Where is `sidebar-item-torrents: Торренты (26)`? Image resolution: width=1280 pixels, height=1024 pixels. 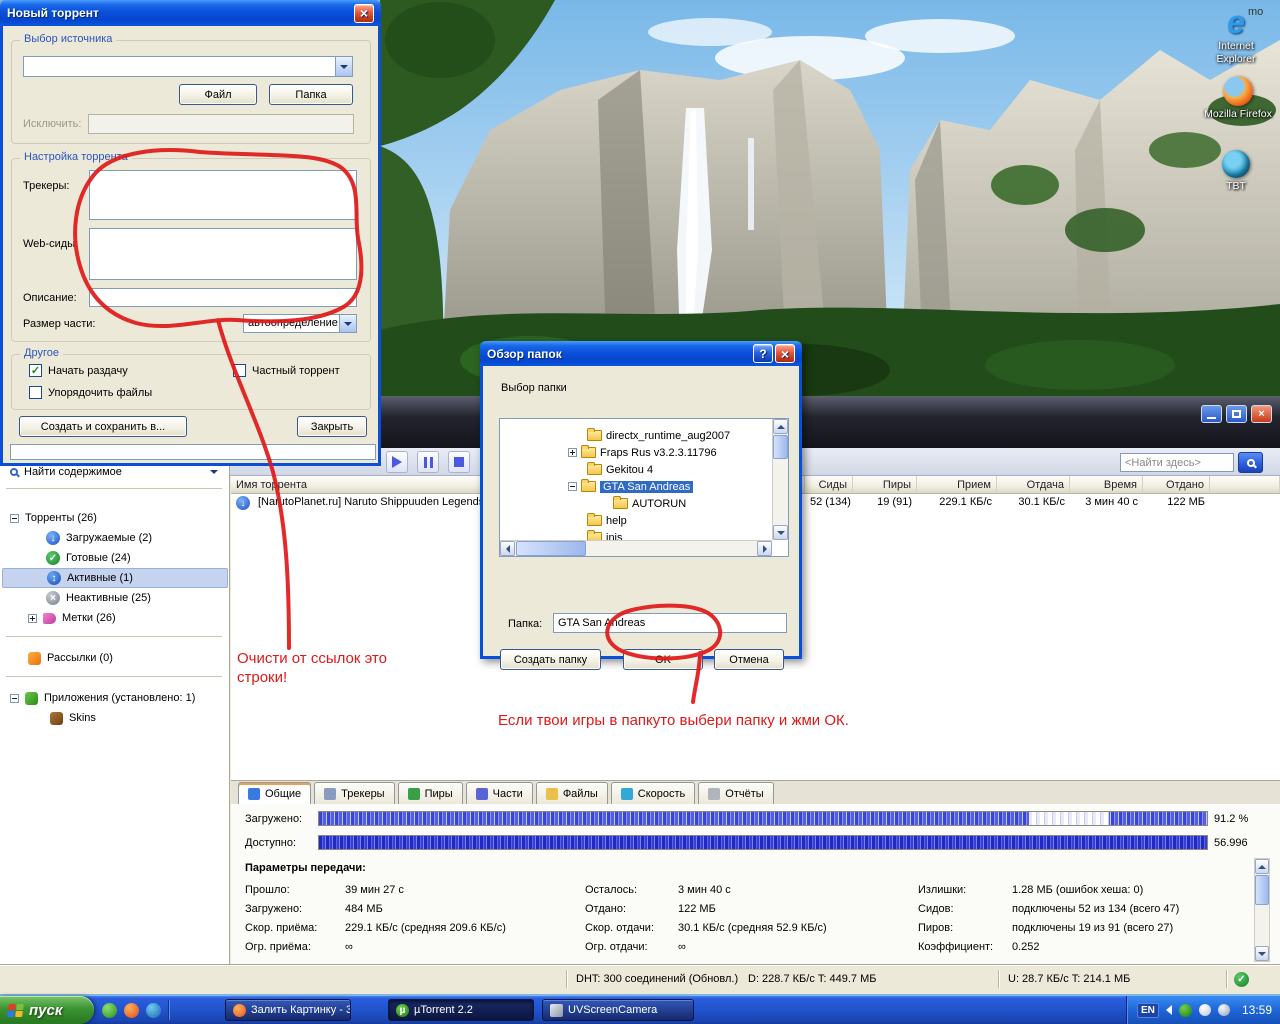 sidebar-item-torrents: Торренты (26) is located at coordinates (115, 518).